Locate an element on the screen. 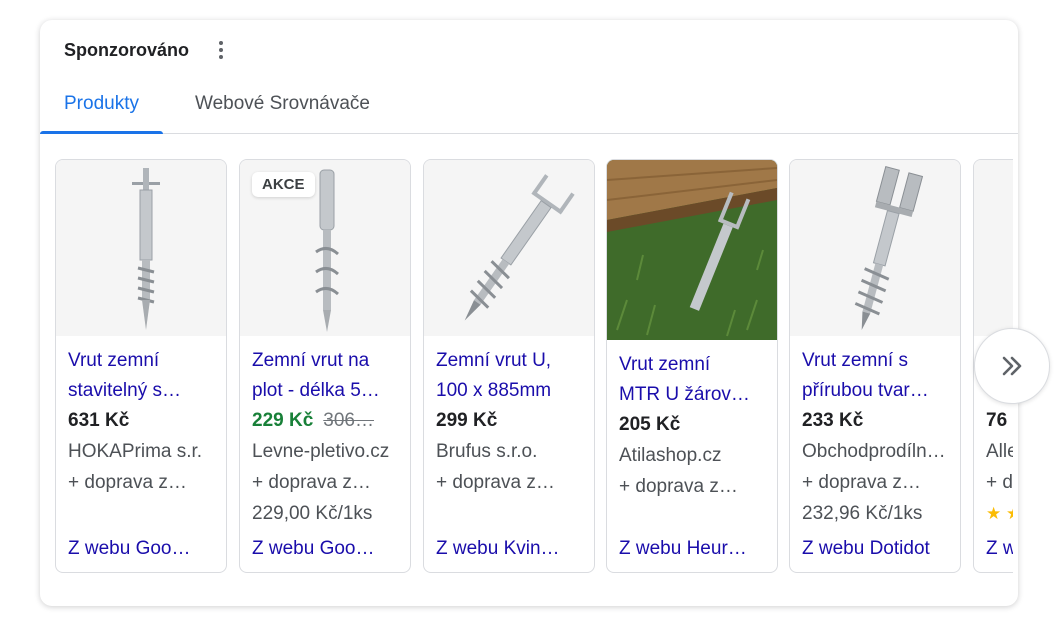 This screenshot has height=617, width=1063. product-price: 631 Kč is located at coordinates (99, 420).